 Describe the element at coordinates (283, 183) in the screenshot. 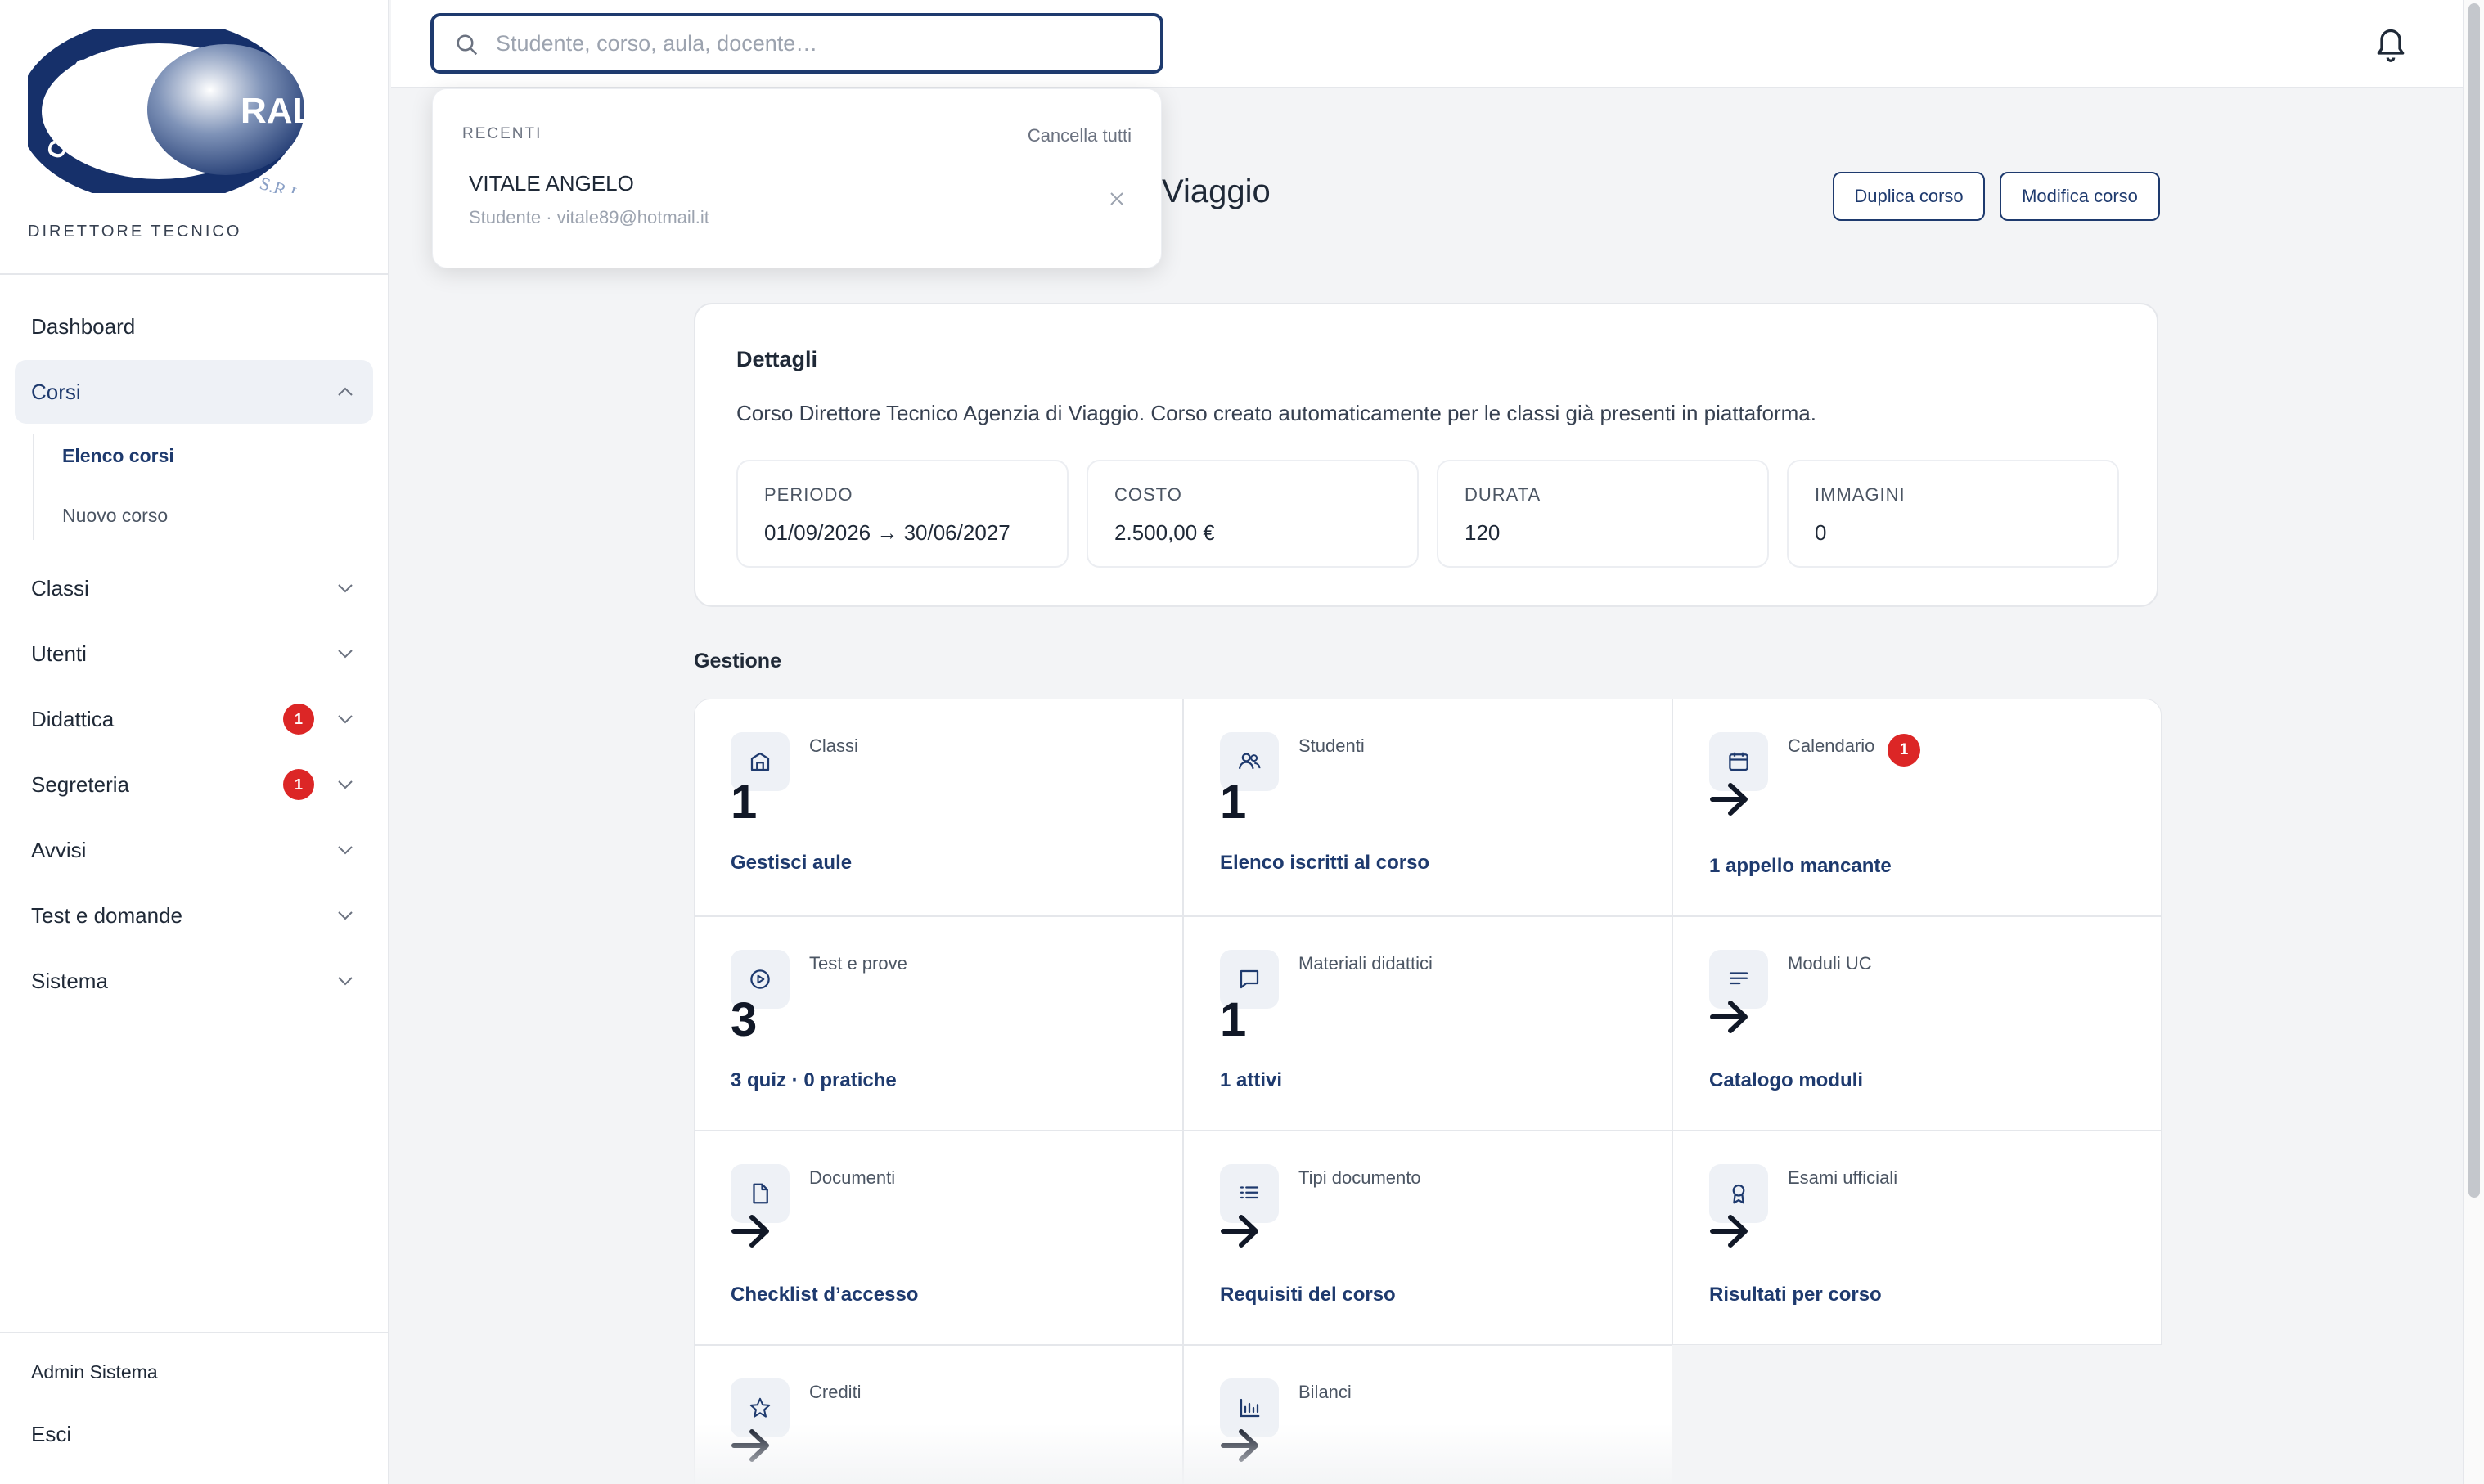

I see `svg-text: S.R.L.` at that location.